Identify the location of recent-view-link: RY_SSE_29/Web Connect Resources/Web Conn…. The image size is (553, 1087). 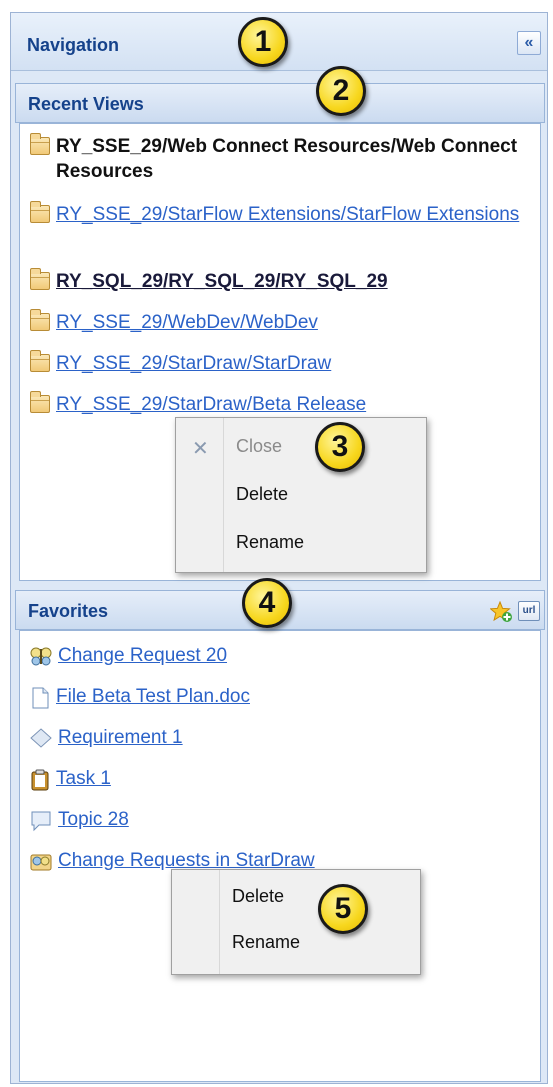
(296, 159).